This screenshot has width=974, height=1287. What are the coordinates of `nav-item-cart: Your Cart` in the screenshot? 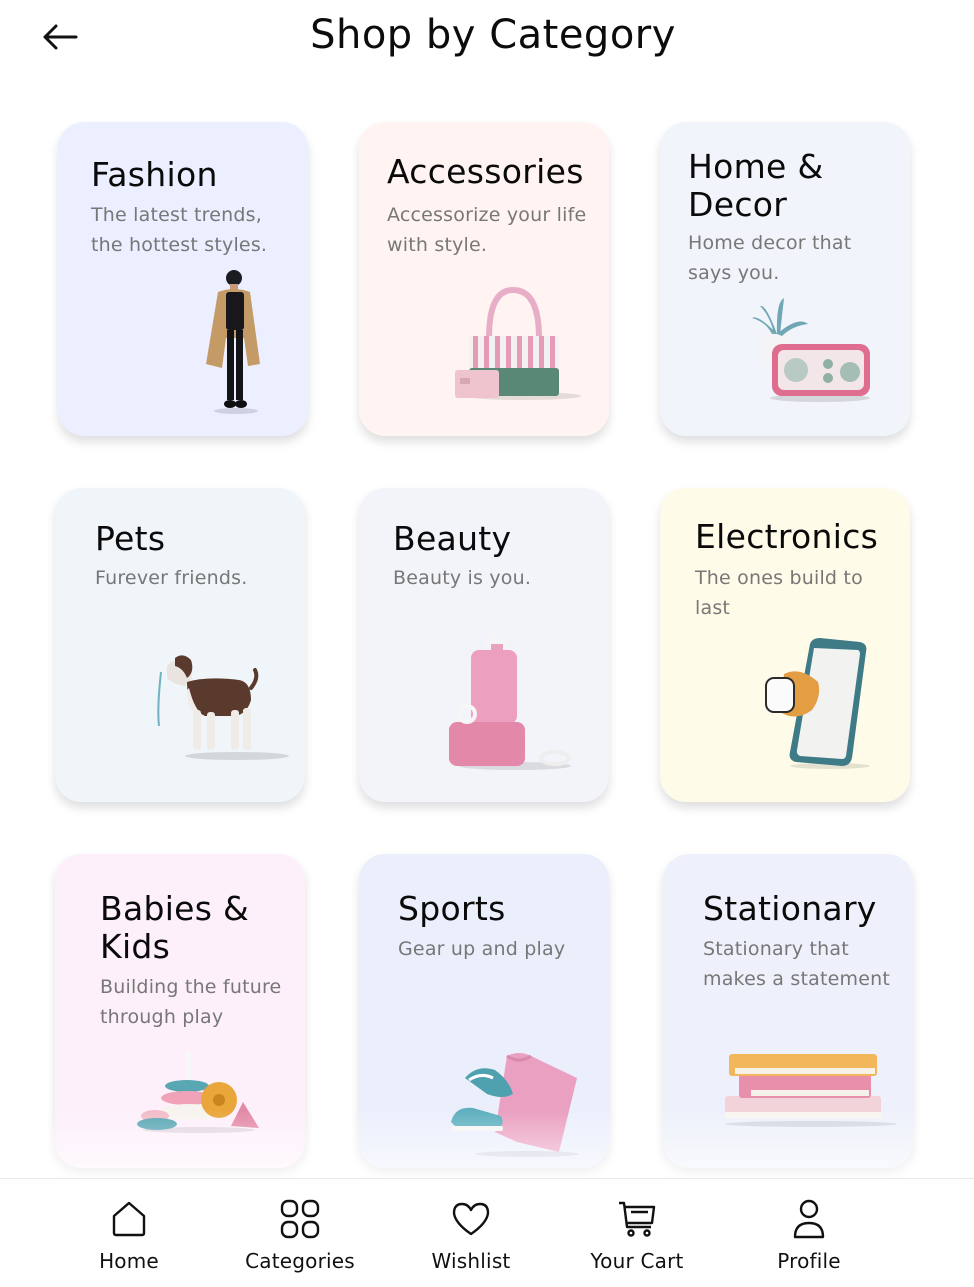 It's located at (637, 1235).